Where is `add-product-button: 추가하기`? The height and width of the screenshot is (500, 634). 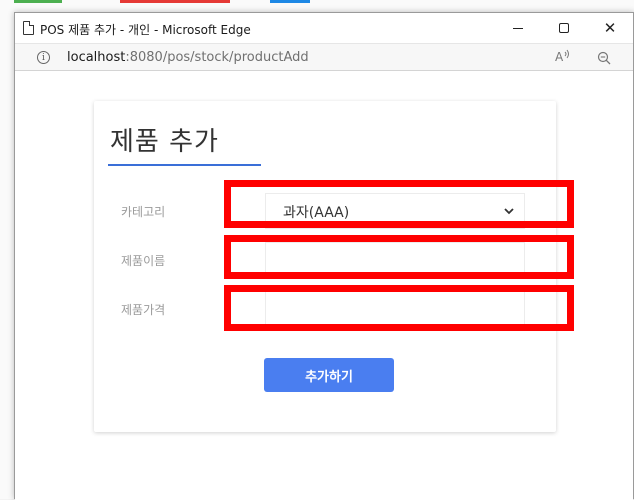
add-product-button: 추가하기 is located at coordinates (329, 375).